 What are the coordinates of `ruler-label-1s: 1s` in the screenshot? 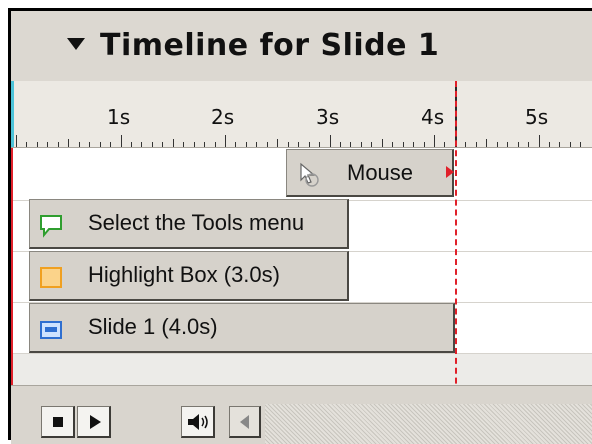 It's located at (119, 117).